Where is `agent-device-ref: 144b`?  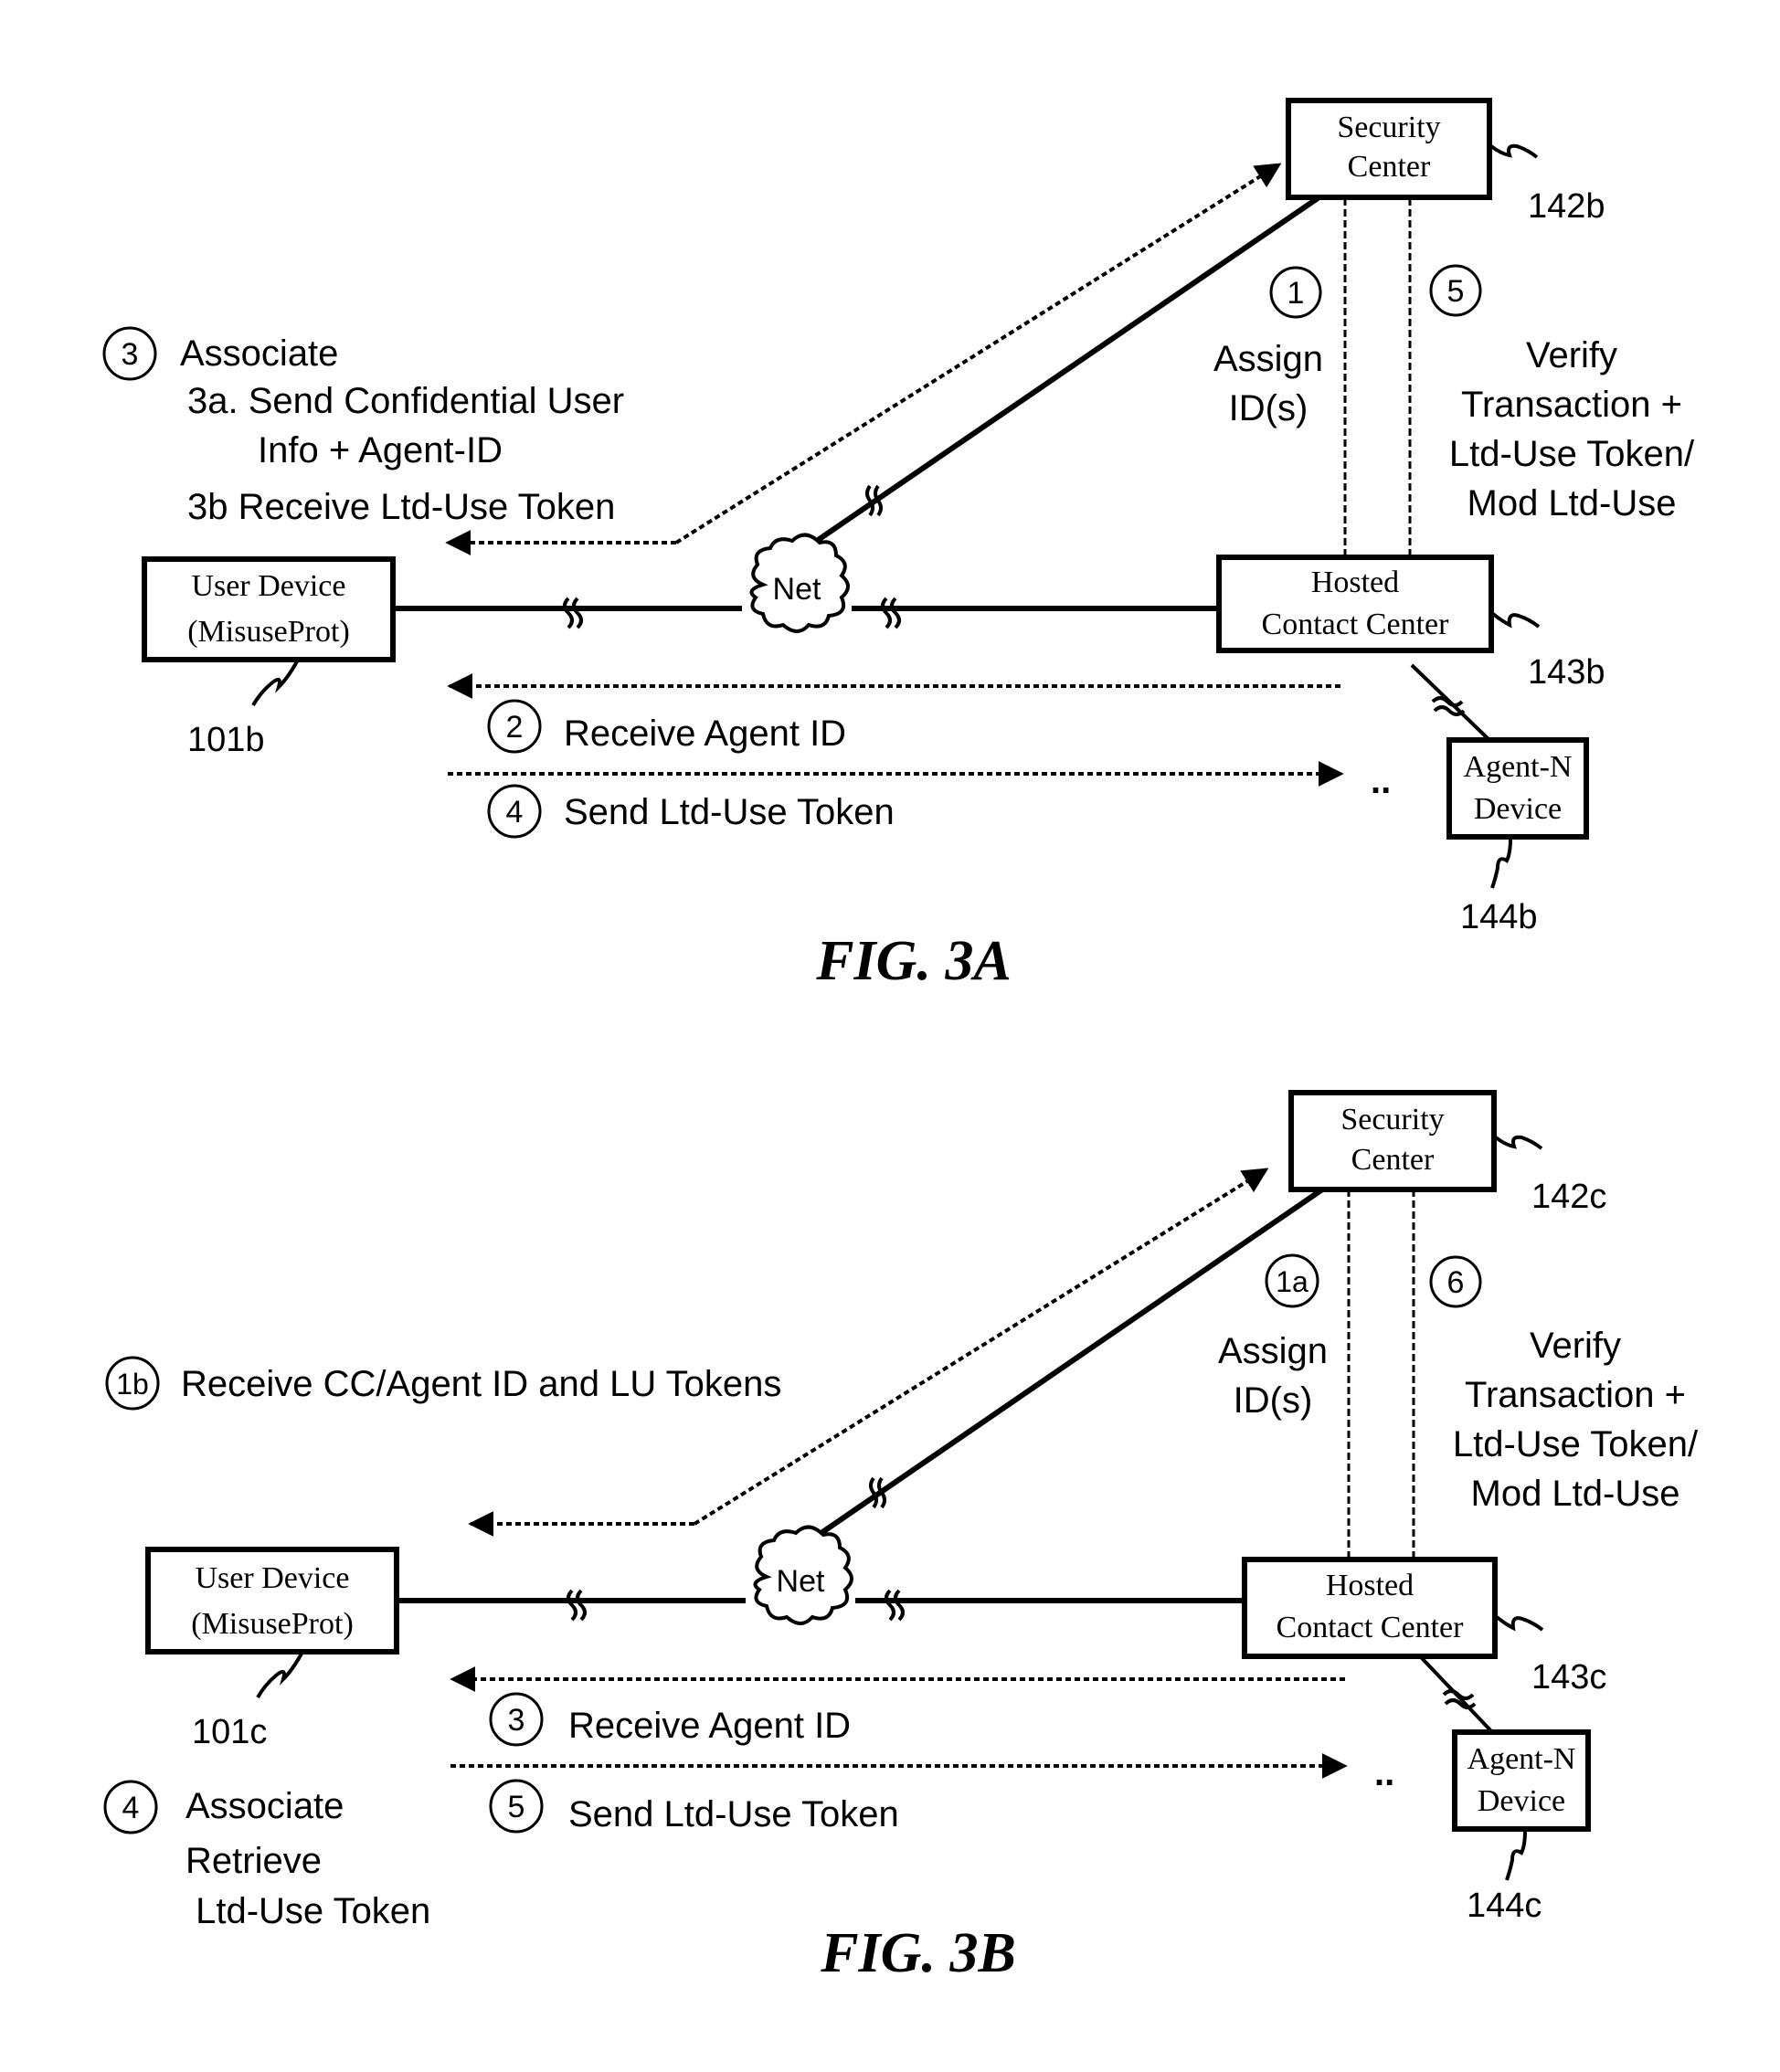
agent-device-ref: 144b is located at coordinates (1499, 917).